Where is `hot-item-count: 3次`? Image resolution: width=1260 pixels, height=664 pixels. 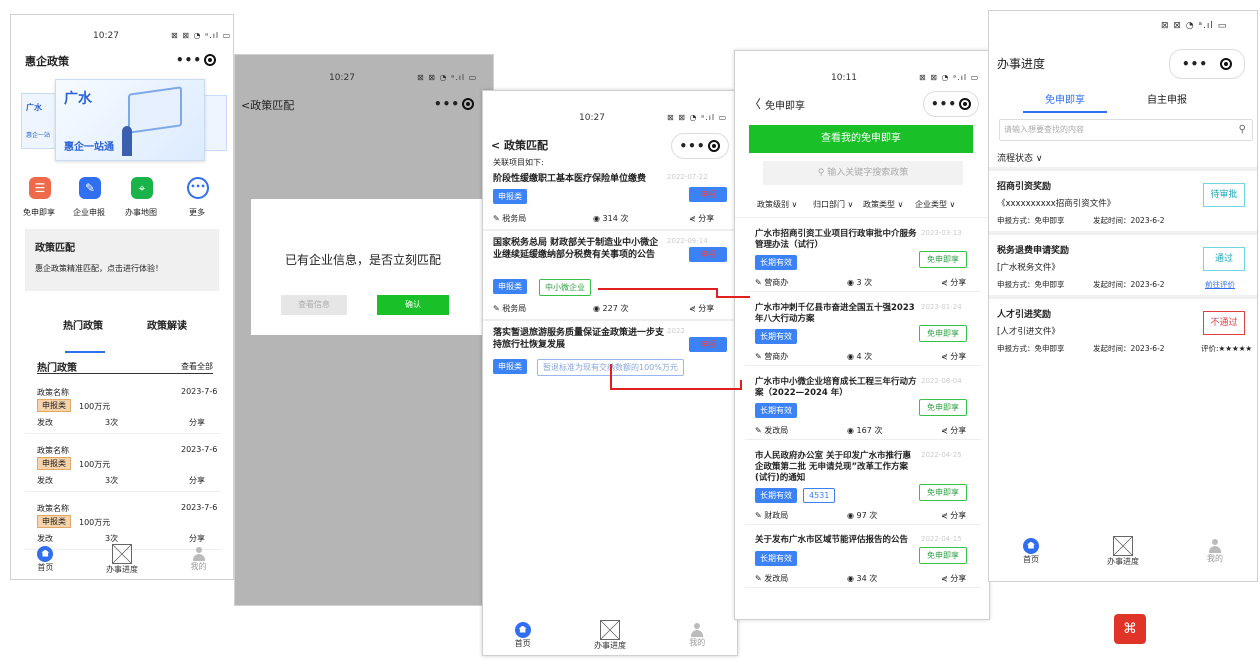
hot-item-count: 3次 is located at coordinates (112, 422).